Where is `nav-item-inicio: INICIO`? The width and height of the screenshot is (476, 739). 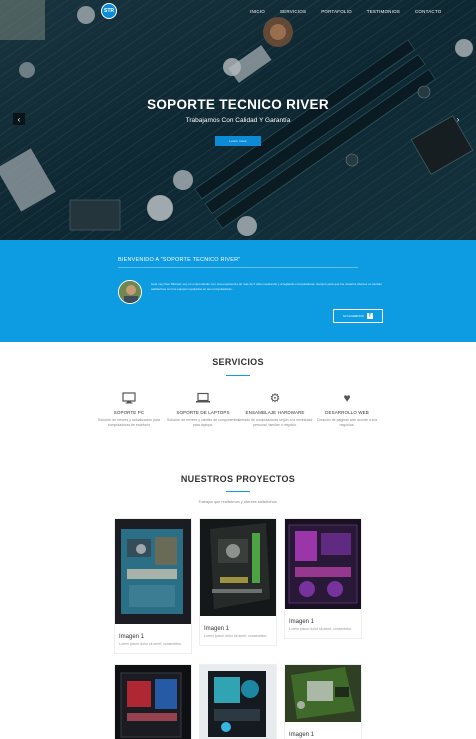 nav-item-inicio: INICIO is located at coordinates (257, 11).